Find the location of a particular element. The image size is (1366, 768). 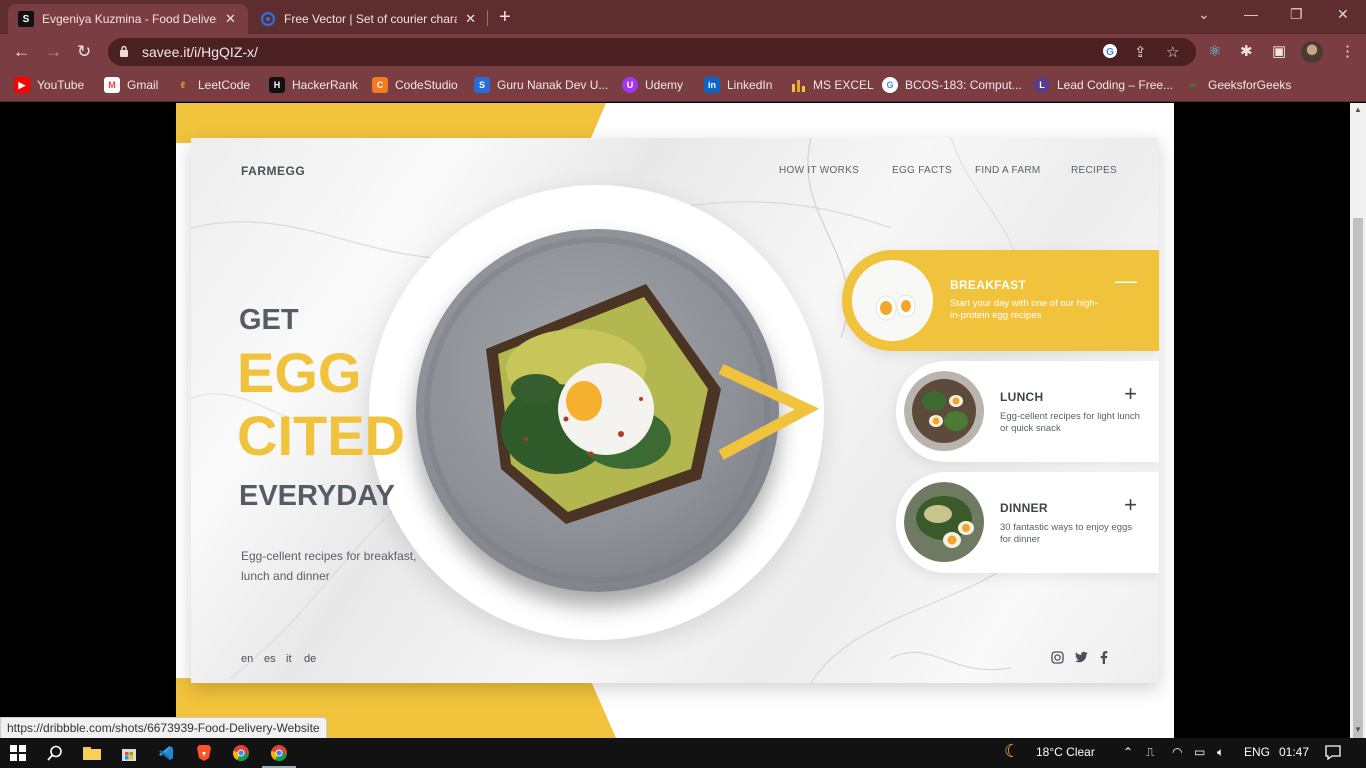

store-icon is located at coordinates (129, 753).